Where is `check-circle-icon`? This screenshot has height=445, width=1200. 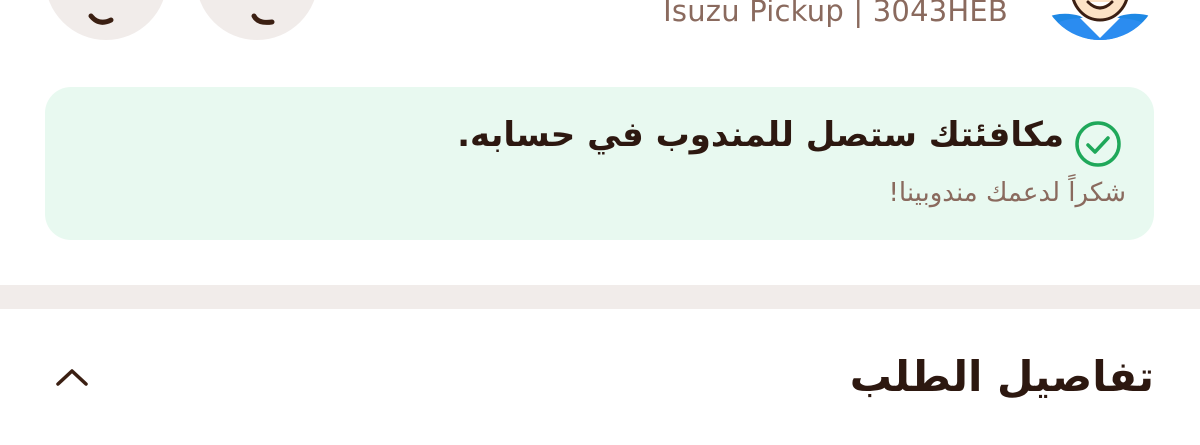
check-circle-icon is located at coordinates (1098, 144).